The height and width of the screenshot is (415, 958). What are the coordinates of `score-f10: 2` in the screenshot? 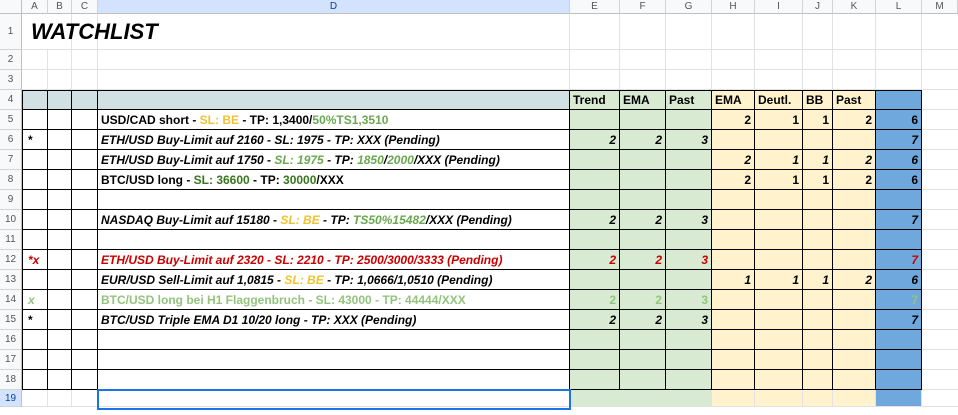 It's located at (643, 220).